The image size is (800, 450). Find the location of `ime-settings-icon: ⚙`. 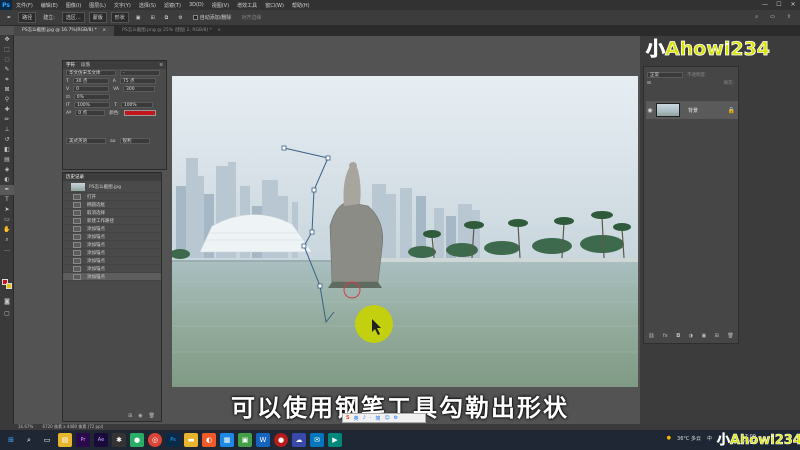

ime-settings-icon: ⚙ is located at coordinates (396, 418).